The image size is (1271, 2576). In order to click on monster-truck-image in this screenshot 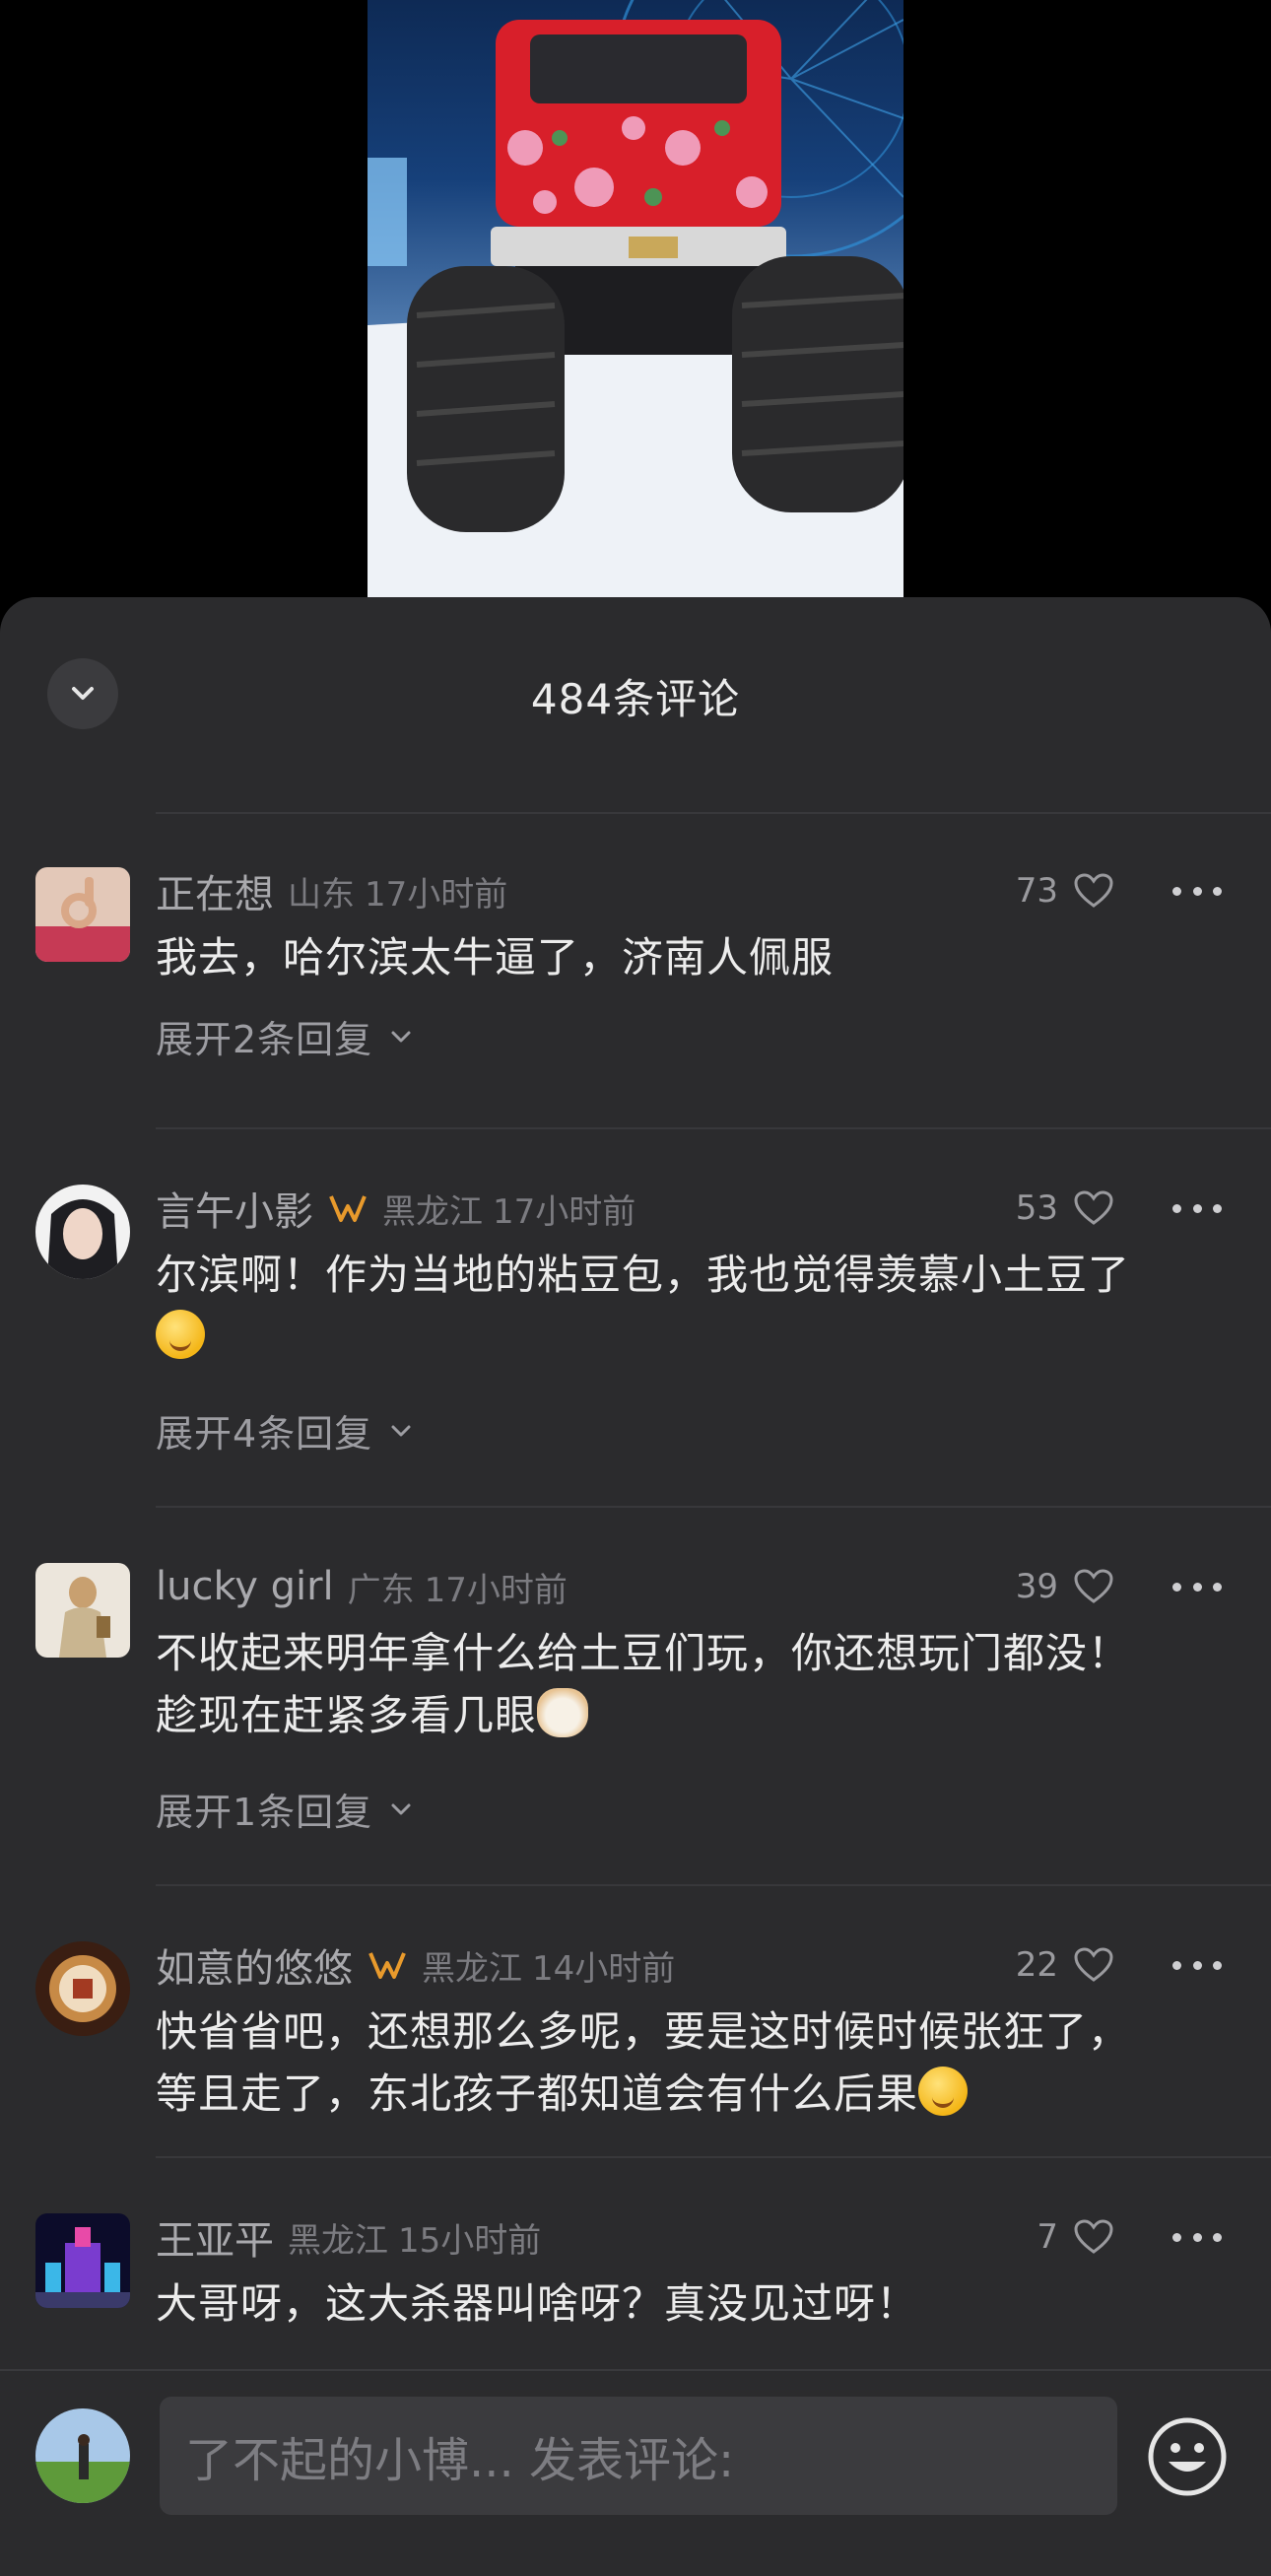, I will do `click(635, 298)`.